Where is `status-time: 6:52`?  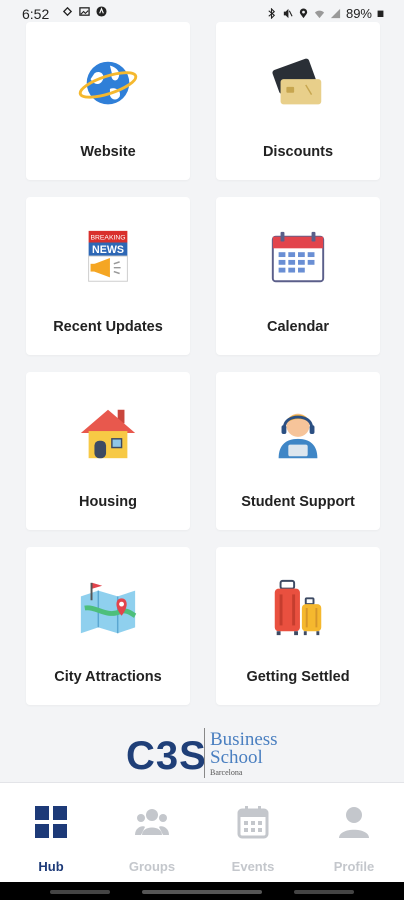
status-time: 6:52 is located at coordinates (36, 14).